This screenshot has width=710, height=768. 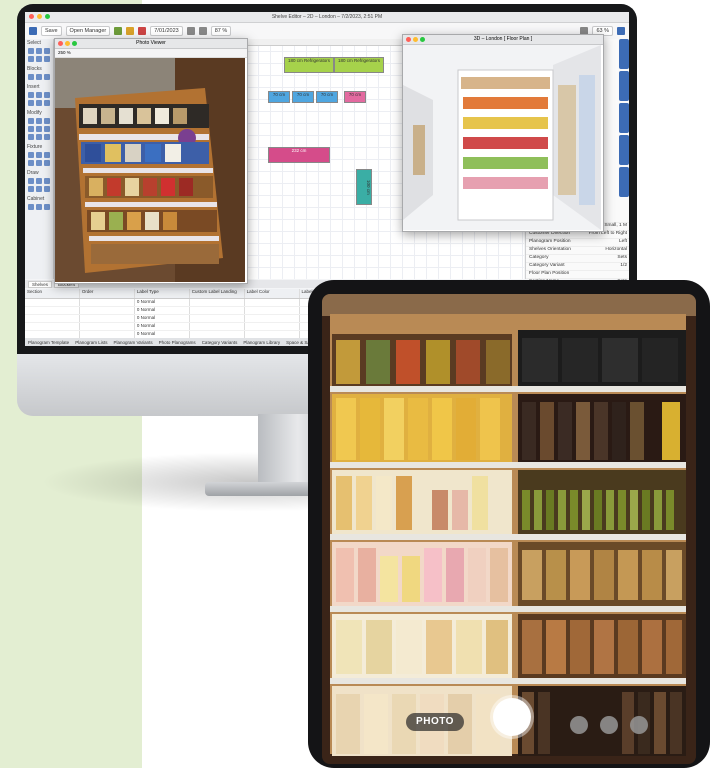 I want to click on date-field: 7/01/2023, so click(x=166, y=31).